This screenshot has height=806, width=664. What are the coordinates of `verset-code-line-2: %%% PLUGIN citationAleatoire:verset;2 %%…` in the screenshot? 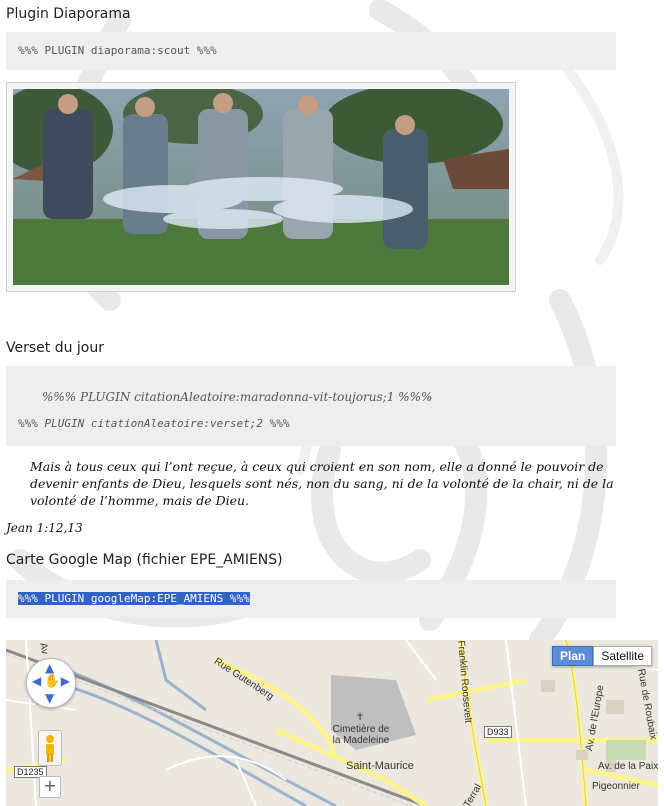 It's located at (154, 423).